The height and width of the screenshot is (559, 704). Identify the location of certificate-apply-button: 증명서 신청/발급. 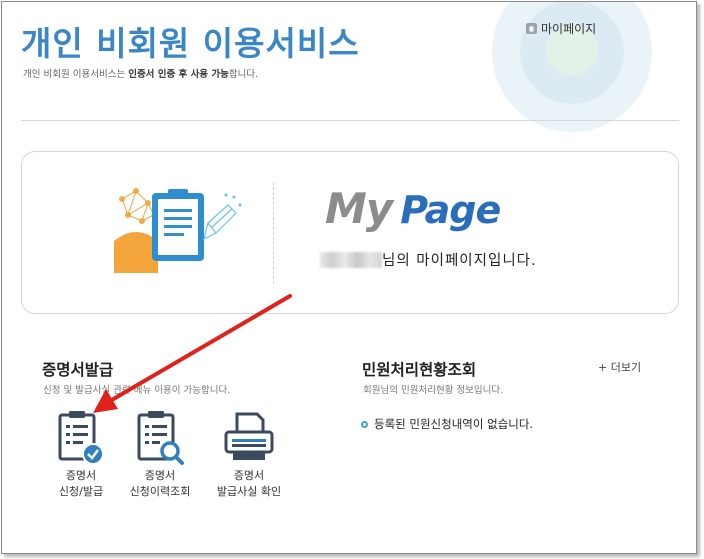
(81, 455).